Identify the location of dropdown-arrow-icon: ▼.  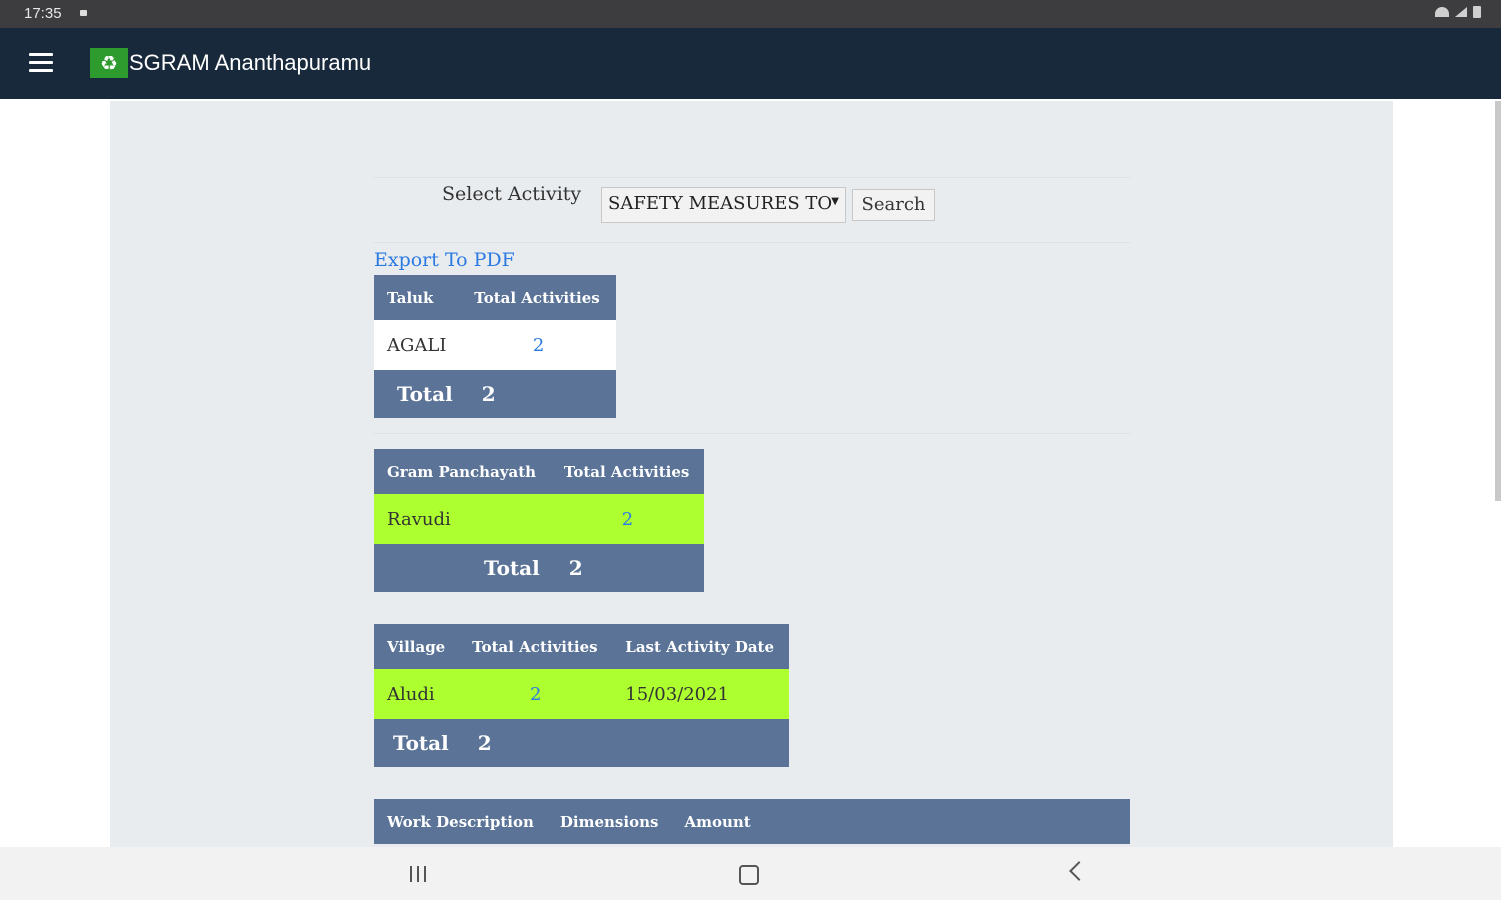
(835, 201).